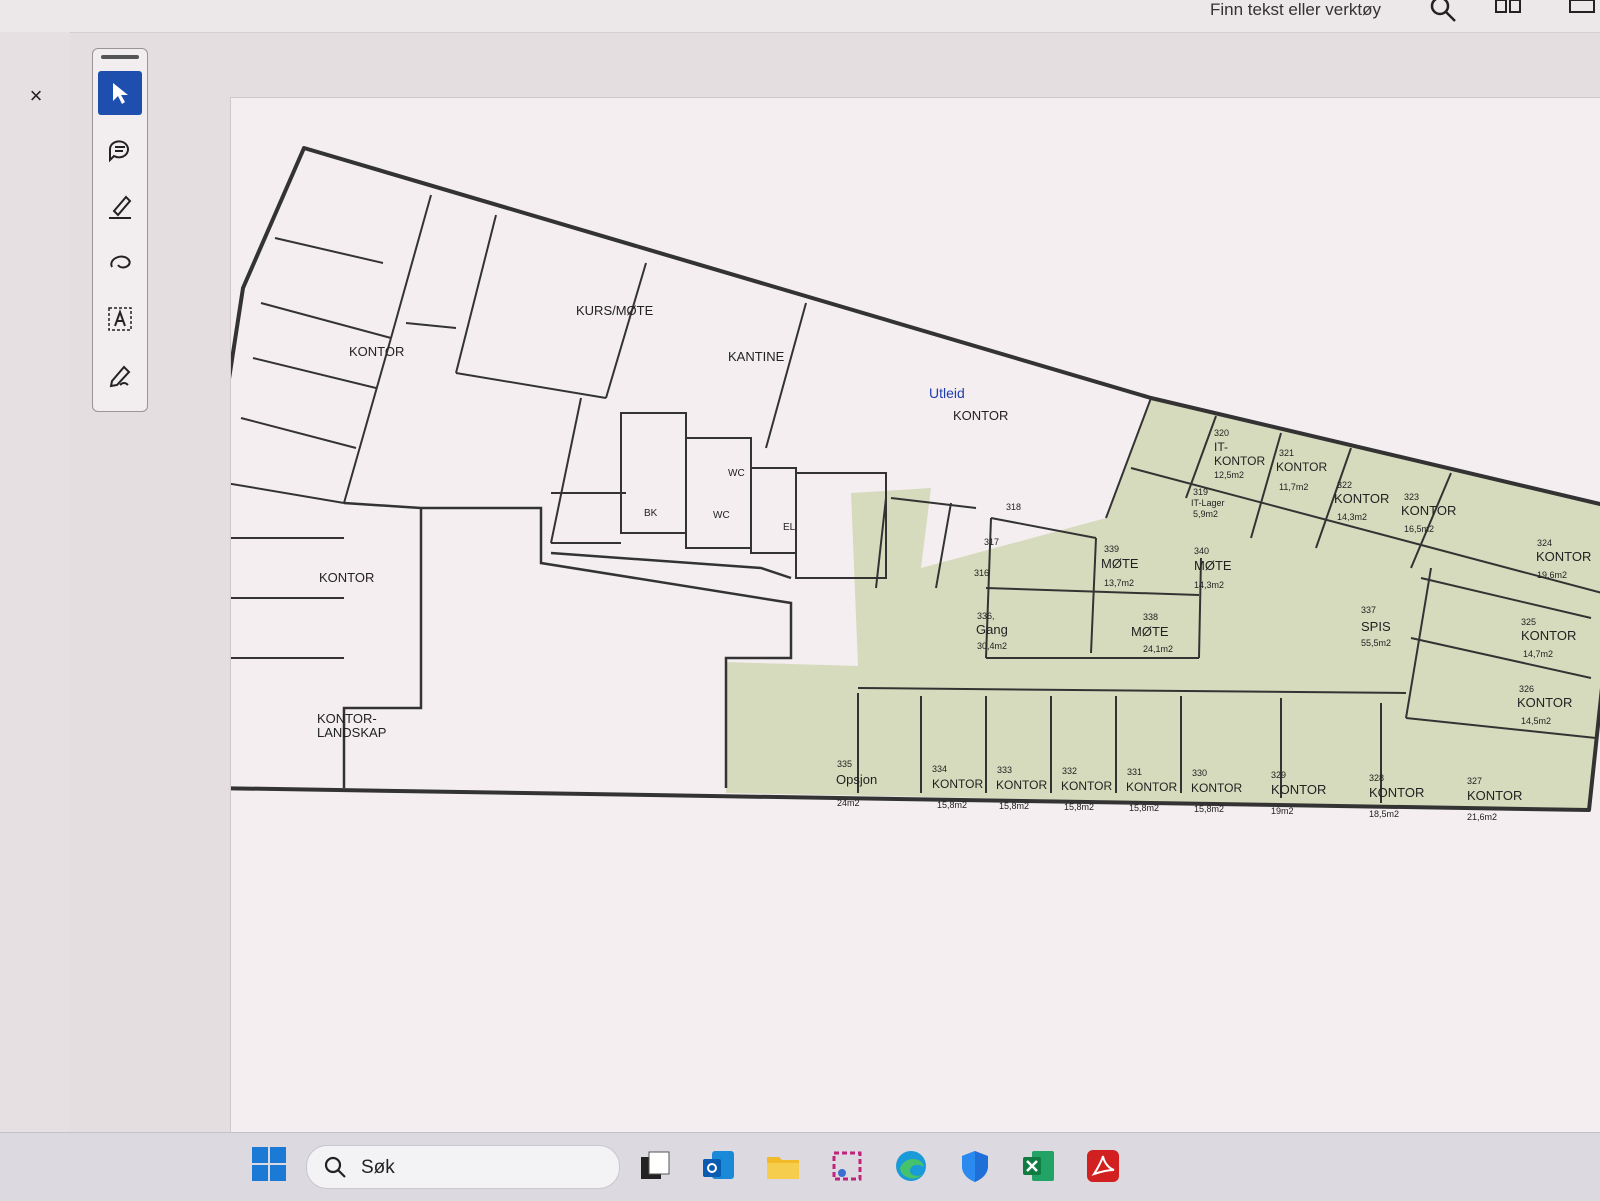  I want to click on svg-text: 21,6m2, so click(1482, 817).